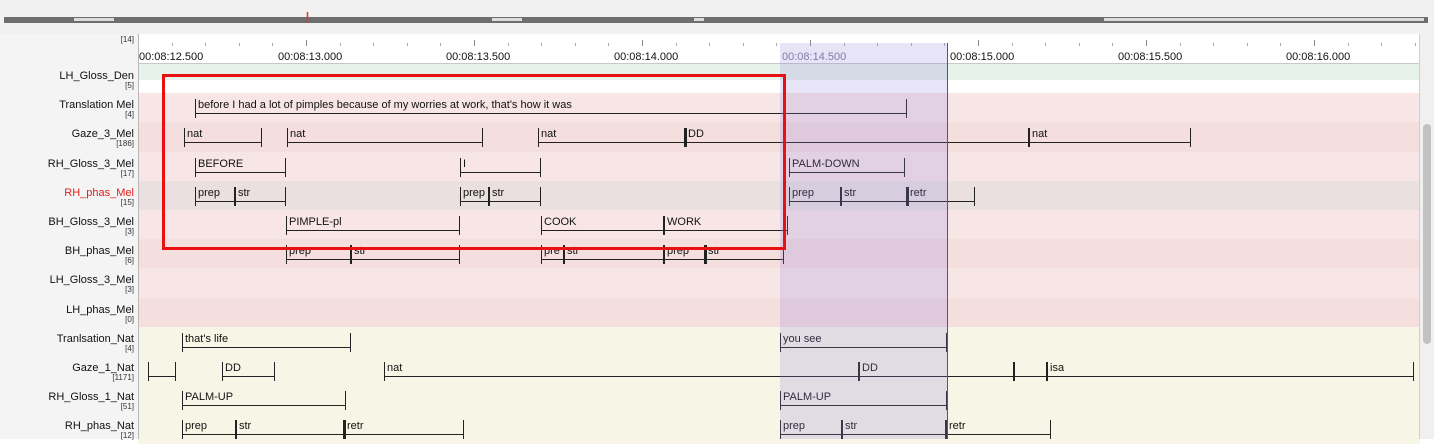 The image size is (1434, 444). What do you see at coordinates (99, 192) in the screenshot?
I see `tier-name: RH_phas_Mel` at bounding box center [99, 192].